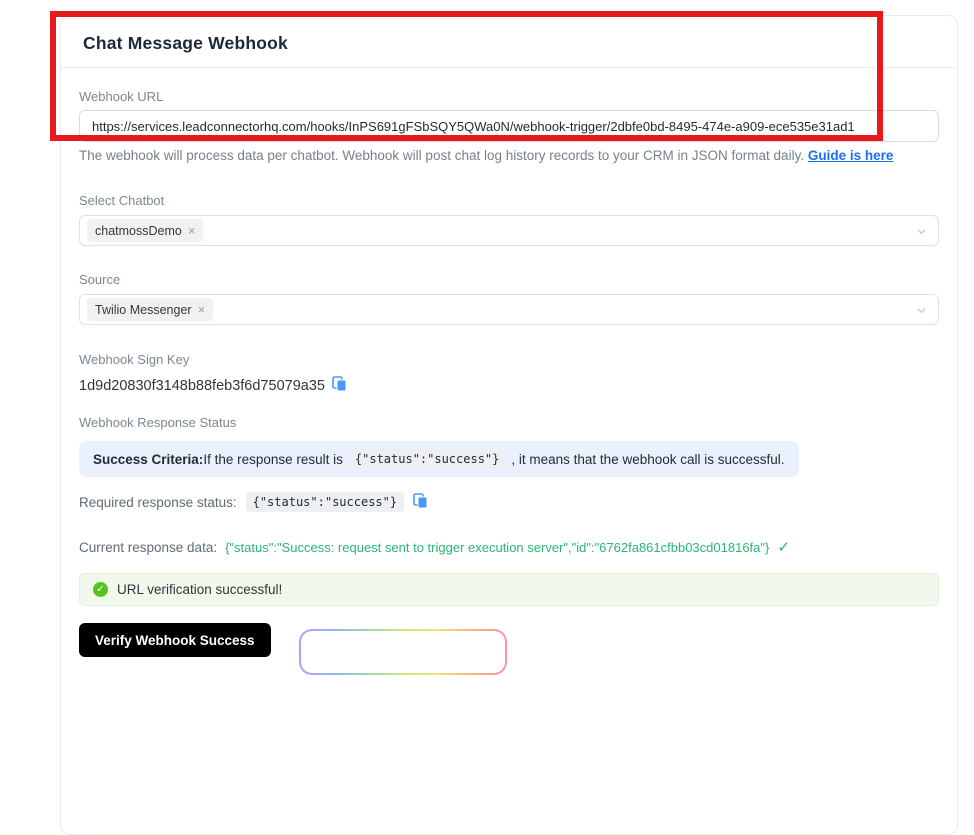 The image size is (974, 835). I want to click on webhook-url-label: Webhook URL, so click(121, 96).